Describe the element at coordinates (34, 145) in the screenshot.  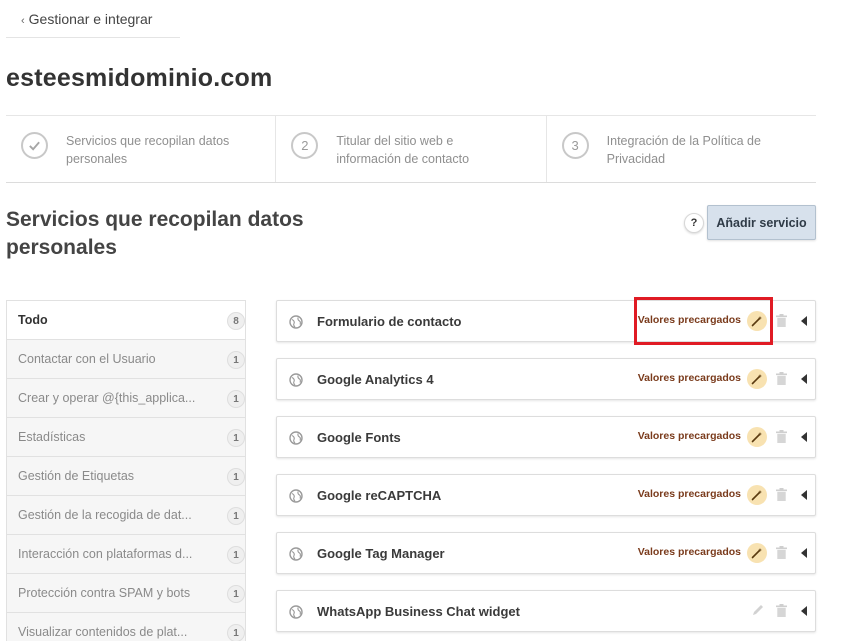
I see `check-icon` at that location.